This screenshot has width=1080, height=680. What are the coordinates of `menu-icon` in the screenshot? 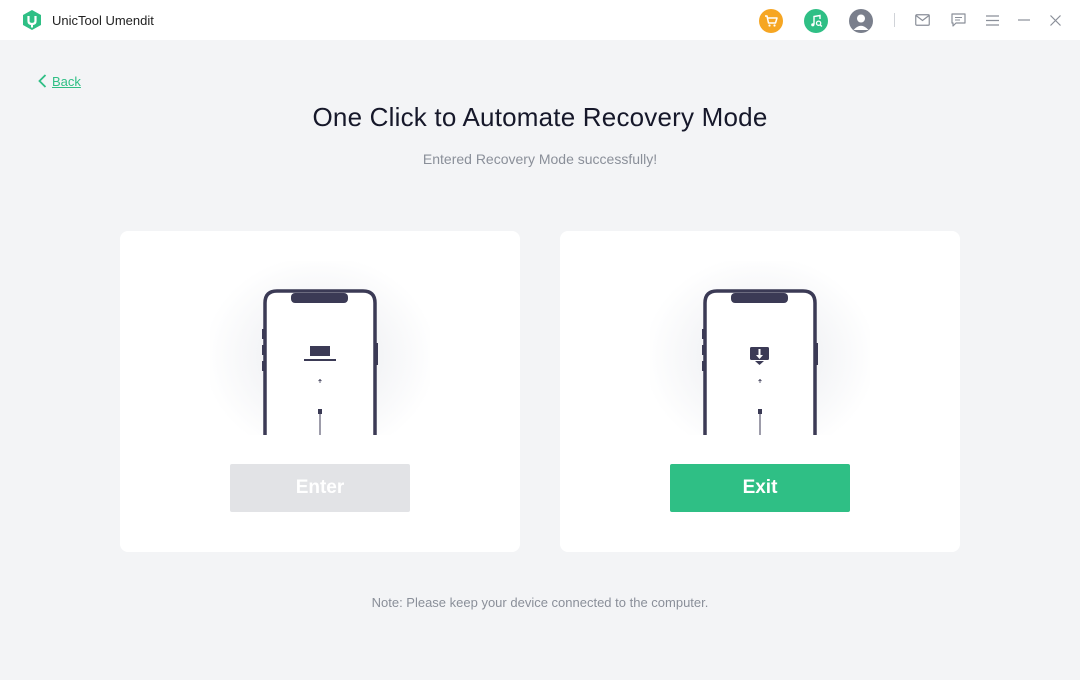 It's located at (992, 20).